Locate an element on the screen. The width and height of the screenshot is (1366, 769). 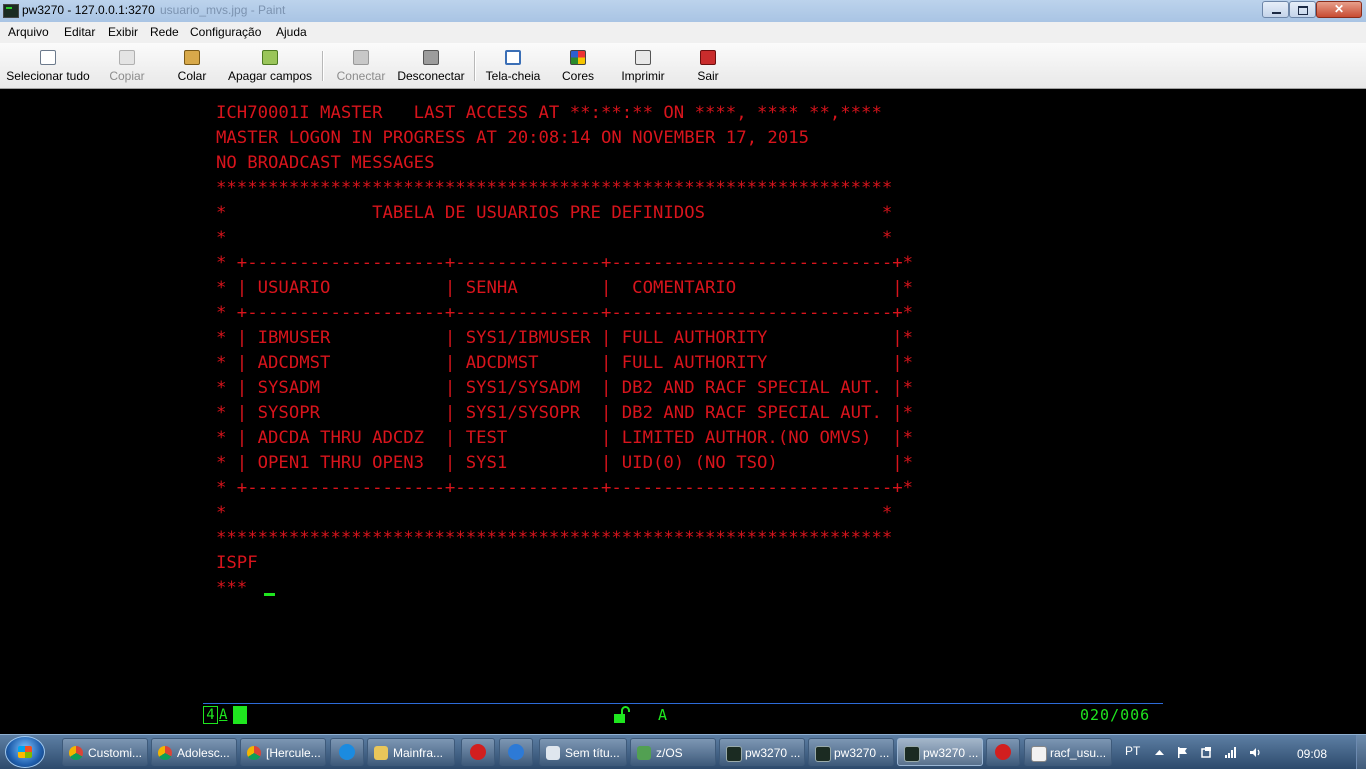
spreadsheet-icon is located at coordinates (644, 753).